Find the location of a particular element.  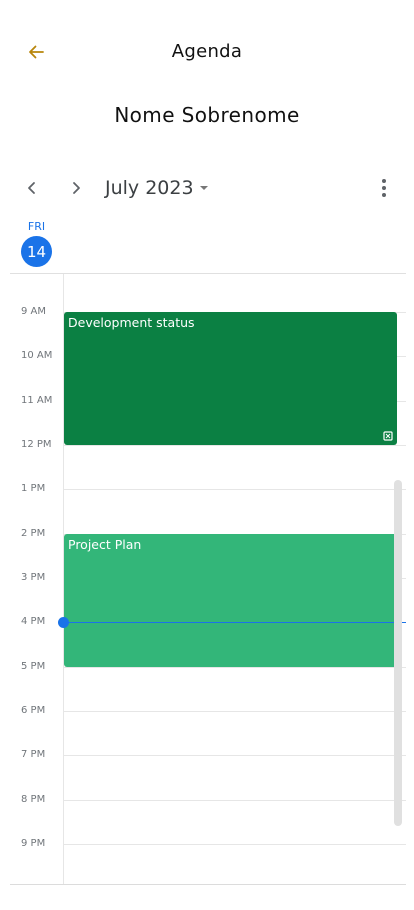

more-vert-icon is located at coordinates (384, 188).